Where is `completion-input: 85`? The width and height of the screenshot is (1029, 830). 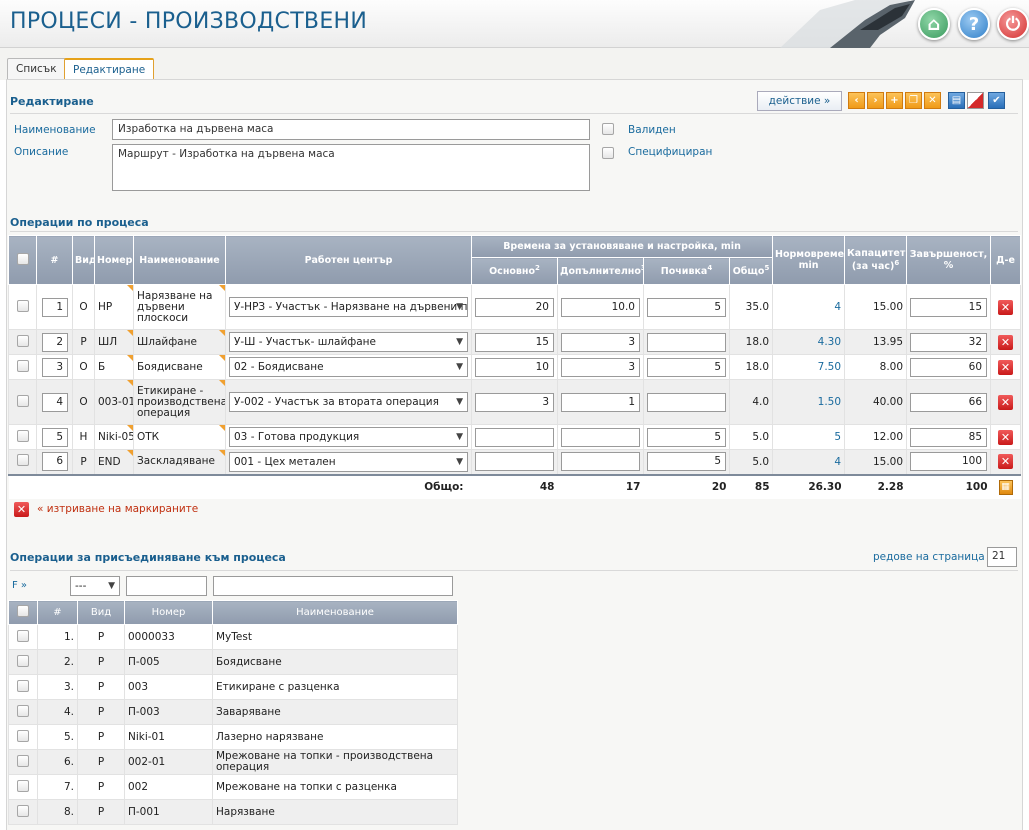
completion-input: 85 is located at coordinates (949, 437).